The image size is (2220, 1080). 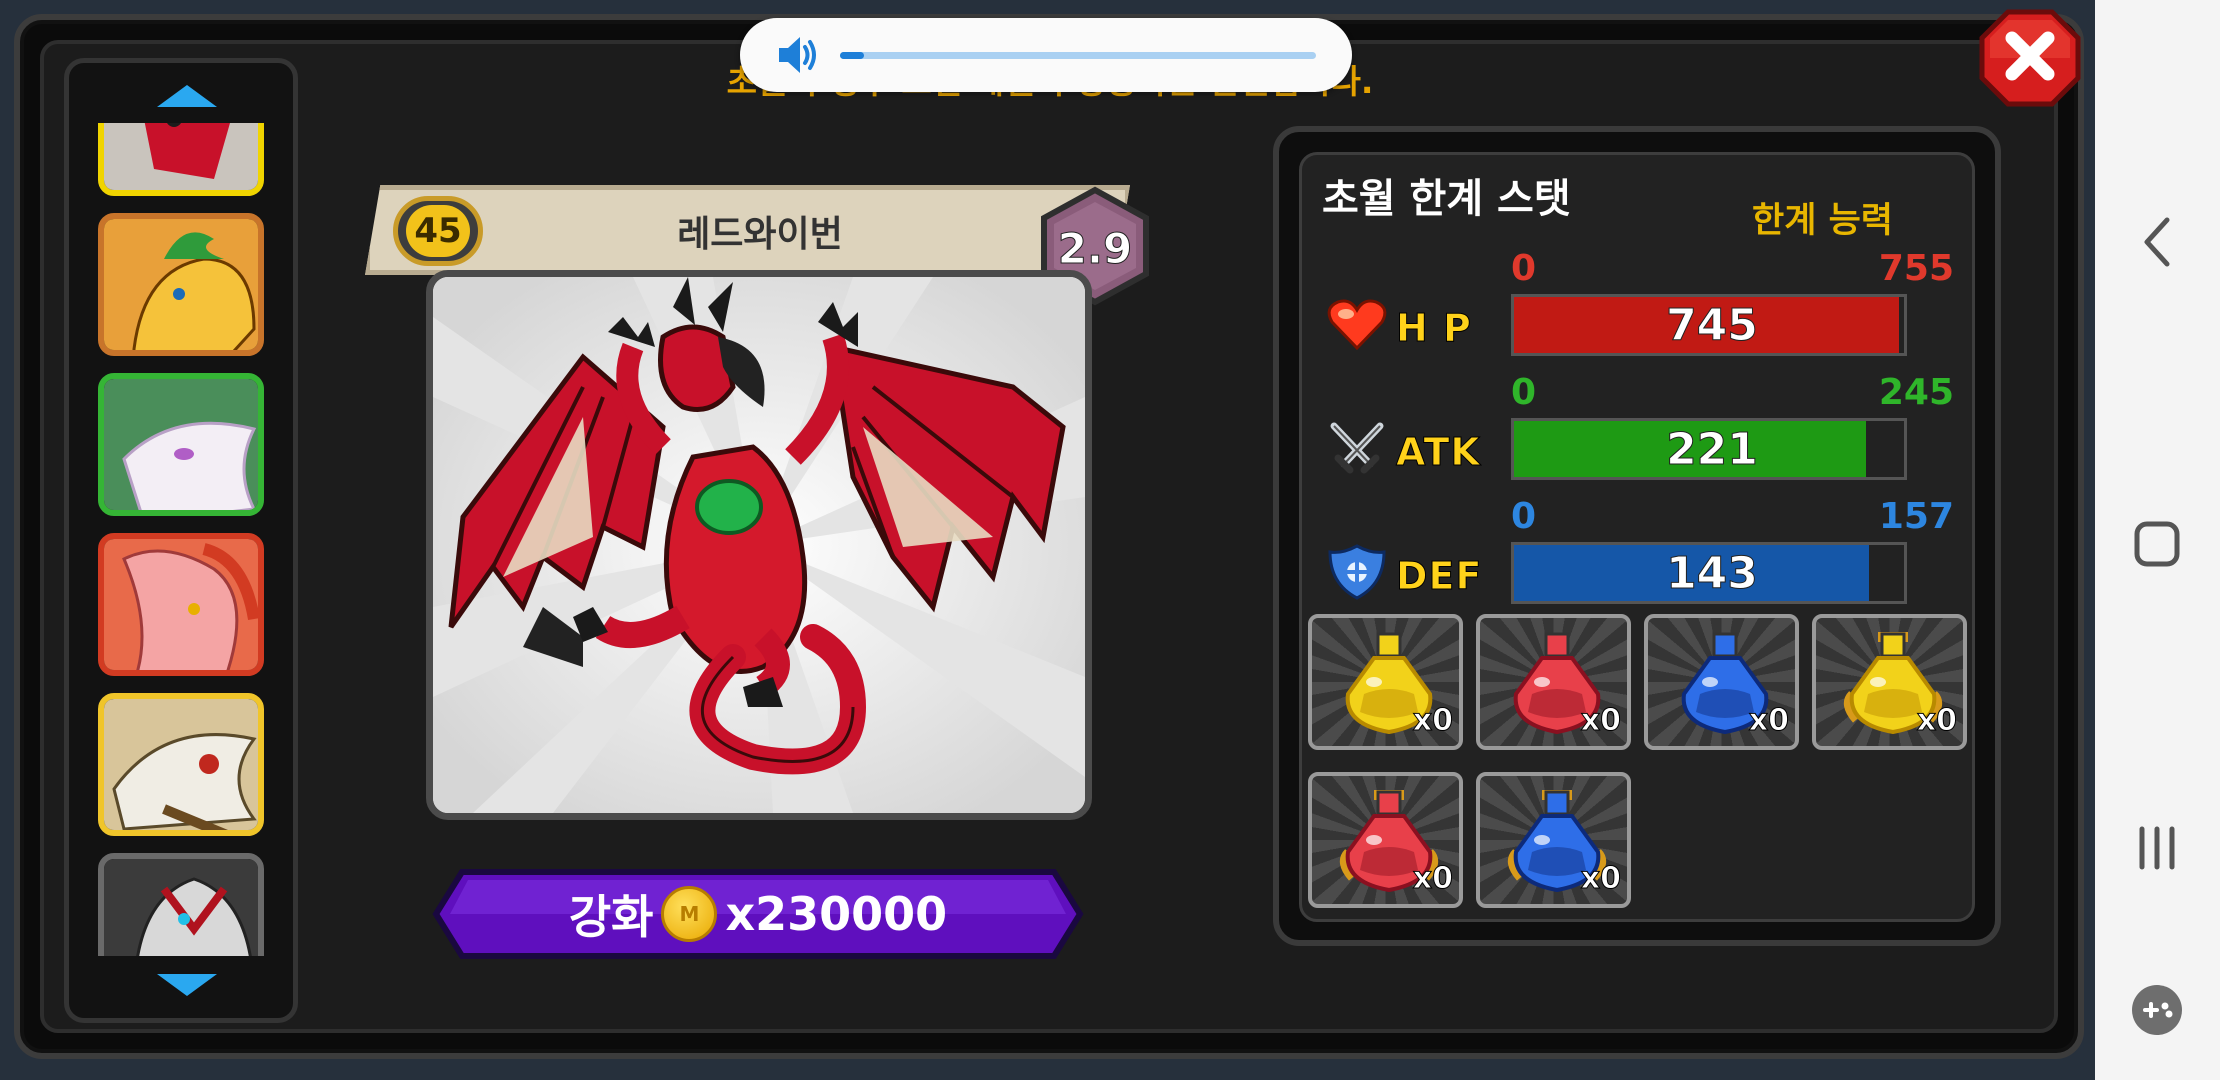 I want to click on stat-max: 755, so click(x=1916, y=268).